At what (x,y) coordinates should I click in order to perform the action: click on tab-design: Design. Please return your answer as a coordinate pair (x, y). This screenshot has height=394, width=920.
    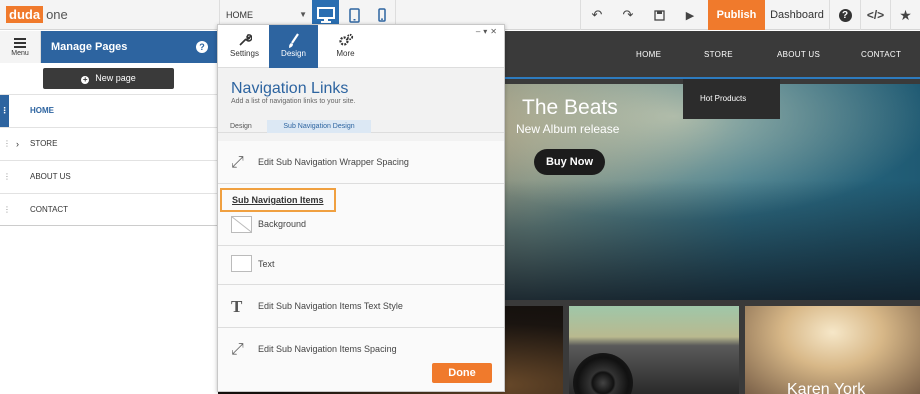
    Looking at the image, I should click on (293, 46).